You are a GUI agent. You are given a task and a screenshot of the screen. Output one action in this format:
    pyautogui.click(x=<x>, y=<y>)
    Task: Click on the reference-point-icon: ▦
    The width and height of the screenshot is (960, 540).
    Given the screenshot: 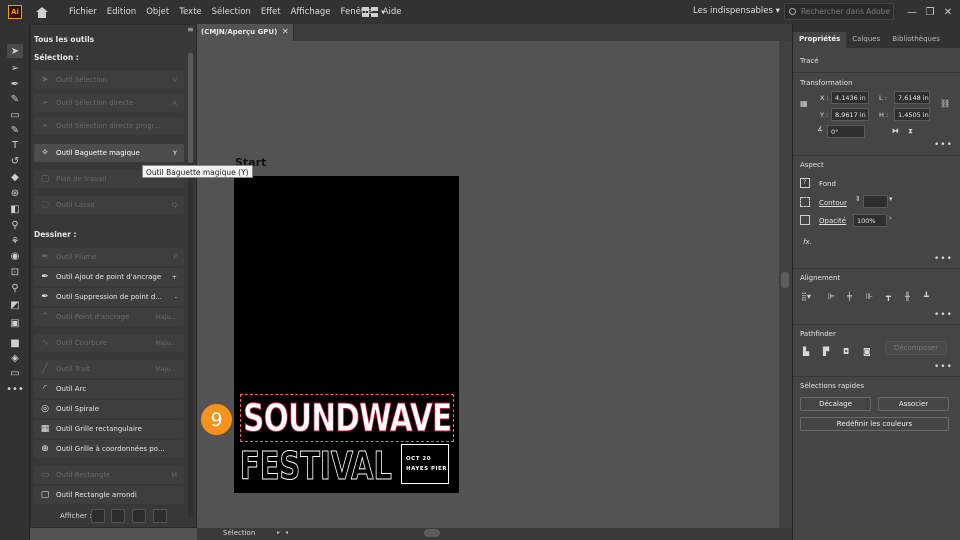 What is the action you would take?
    pyautogui.click(x=804, y=103)
    